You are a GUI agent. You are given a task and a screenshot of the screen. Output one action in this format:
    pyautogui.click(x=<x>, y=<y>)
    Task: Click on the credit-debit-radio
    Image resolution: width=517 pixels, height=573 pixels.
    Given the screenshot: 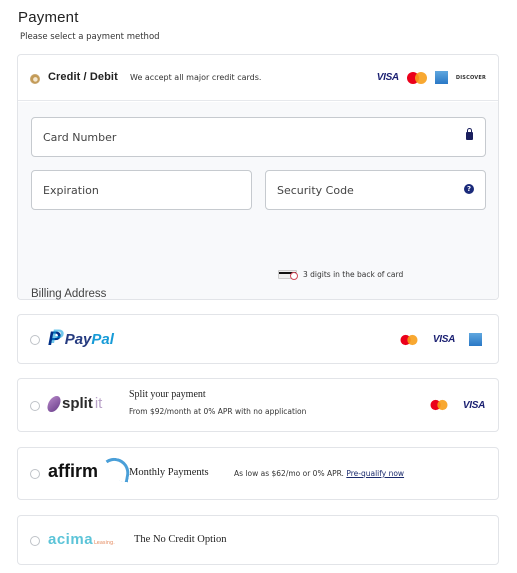 What is the action you would take?
    pyautogui.click(x=35, y=79)
    